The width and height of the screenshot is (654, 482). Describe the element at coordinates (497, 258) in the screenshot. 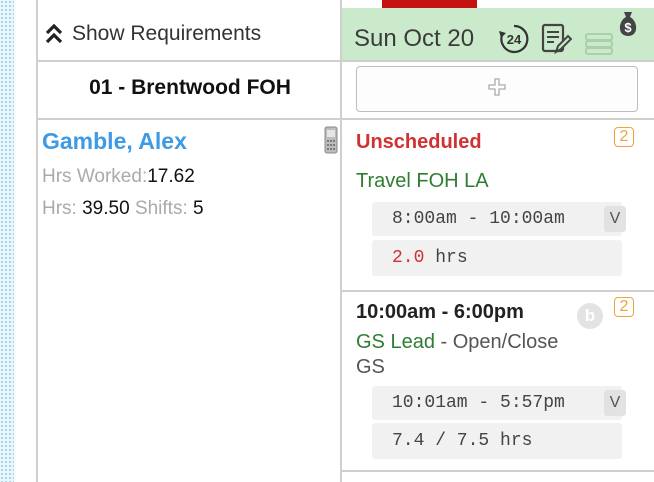

I see `shift-hours-box: 2.0 hrs` at that location.